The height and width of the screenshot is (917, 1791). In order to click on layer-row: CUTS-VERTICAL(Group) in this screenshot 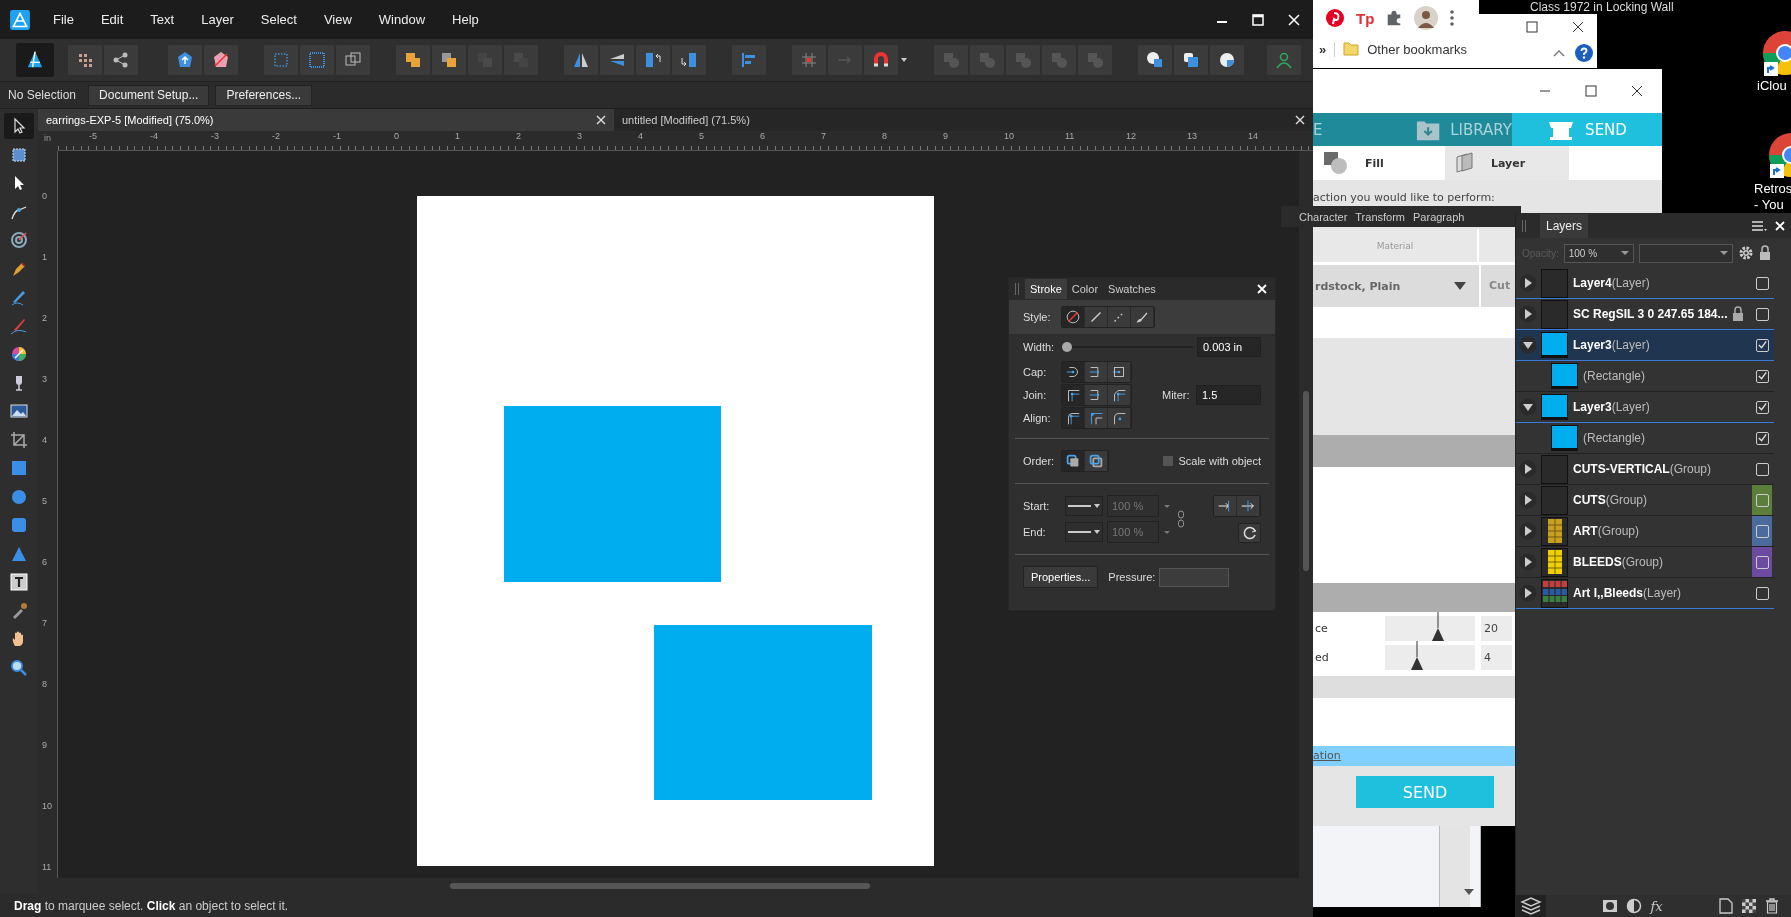, I will do `click(1645, 469)`.